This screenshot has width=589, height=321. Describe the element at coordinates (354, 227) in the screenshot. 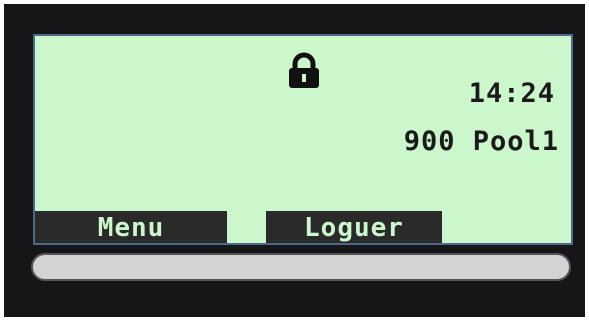

I see `softkey-loguer: Loguer` at that location.